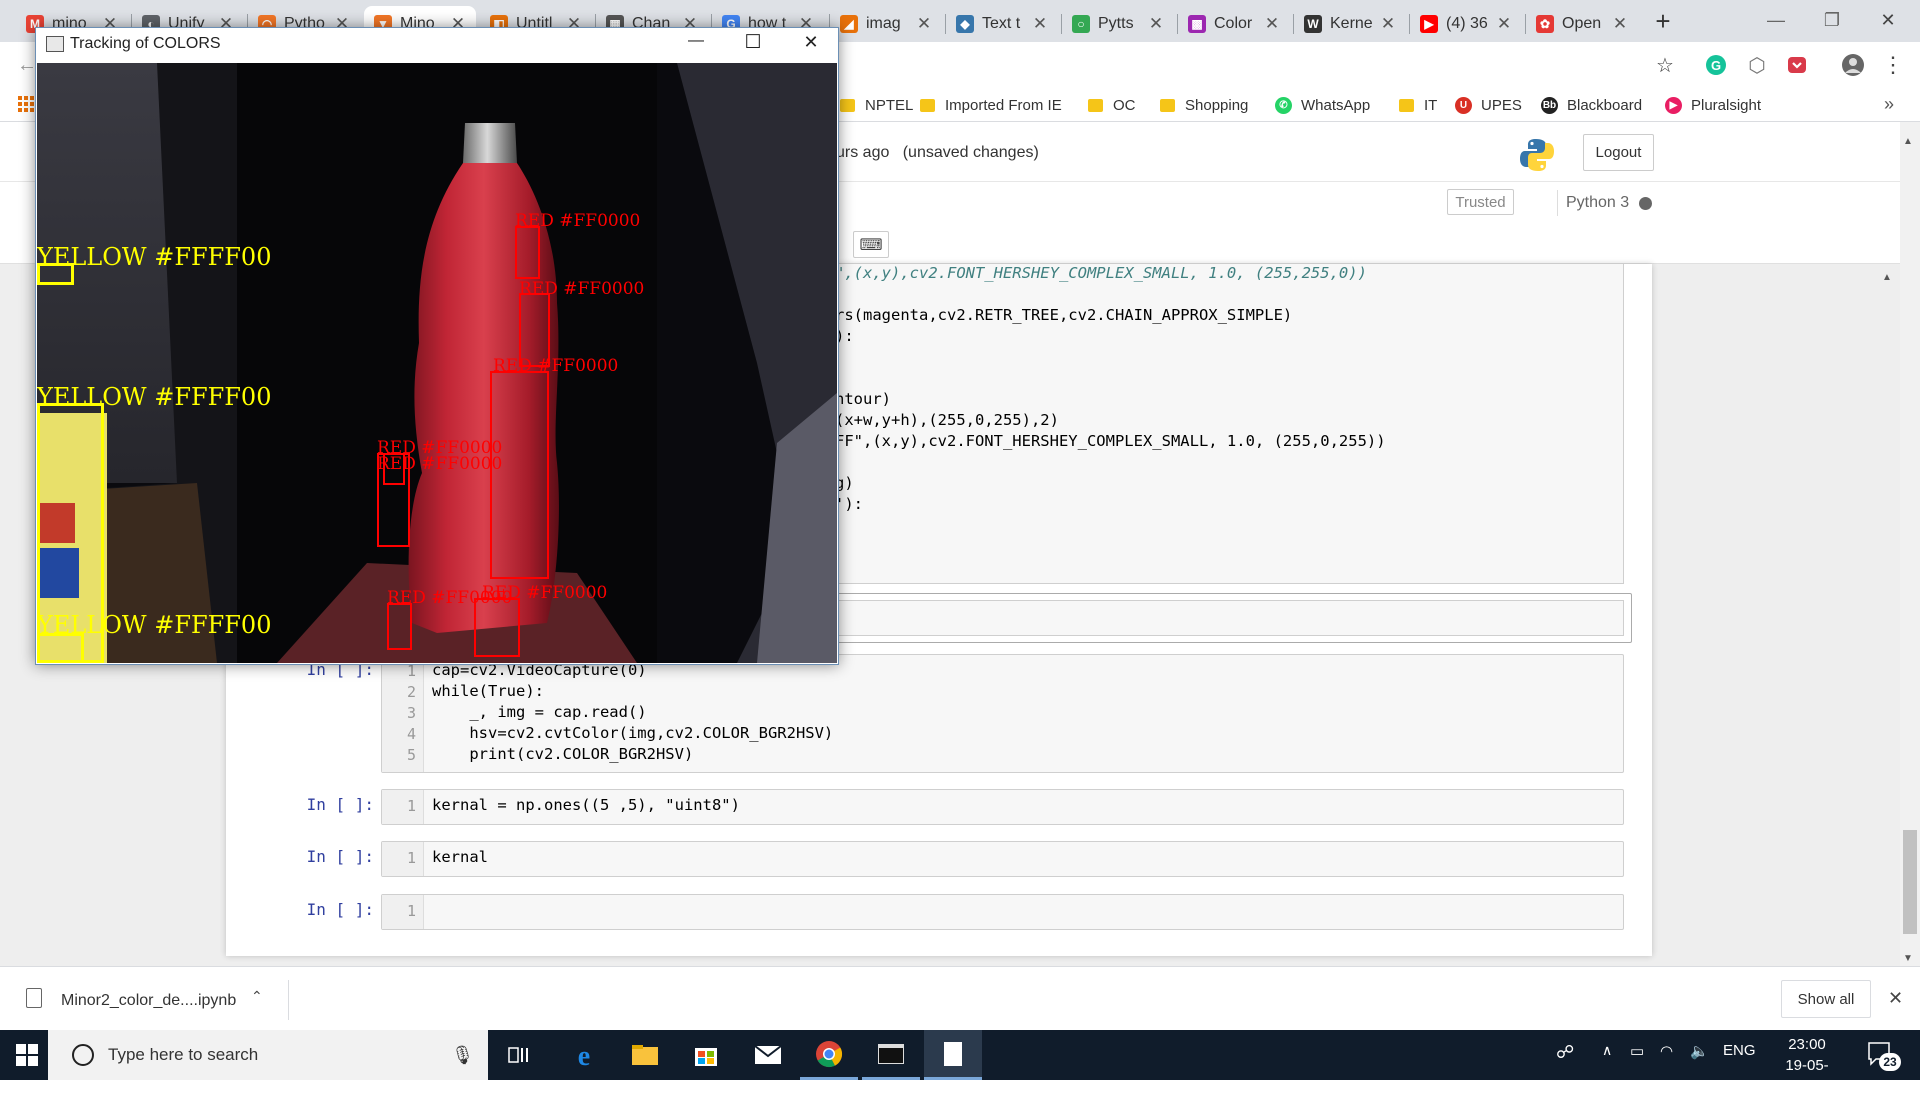 This screenshot has height=1097, width=1920. Describe the element at coordinates (1888, 20) in the screenshot. I see `browser-close-button: ✕` at that location.